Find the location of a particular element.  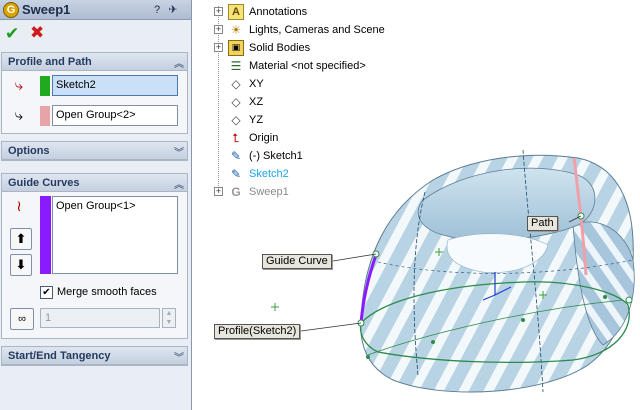

guide-curve-color-swatch is located at coordinates (45, 235).